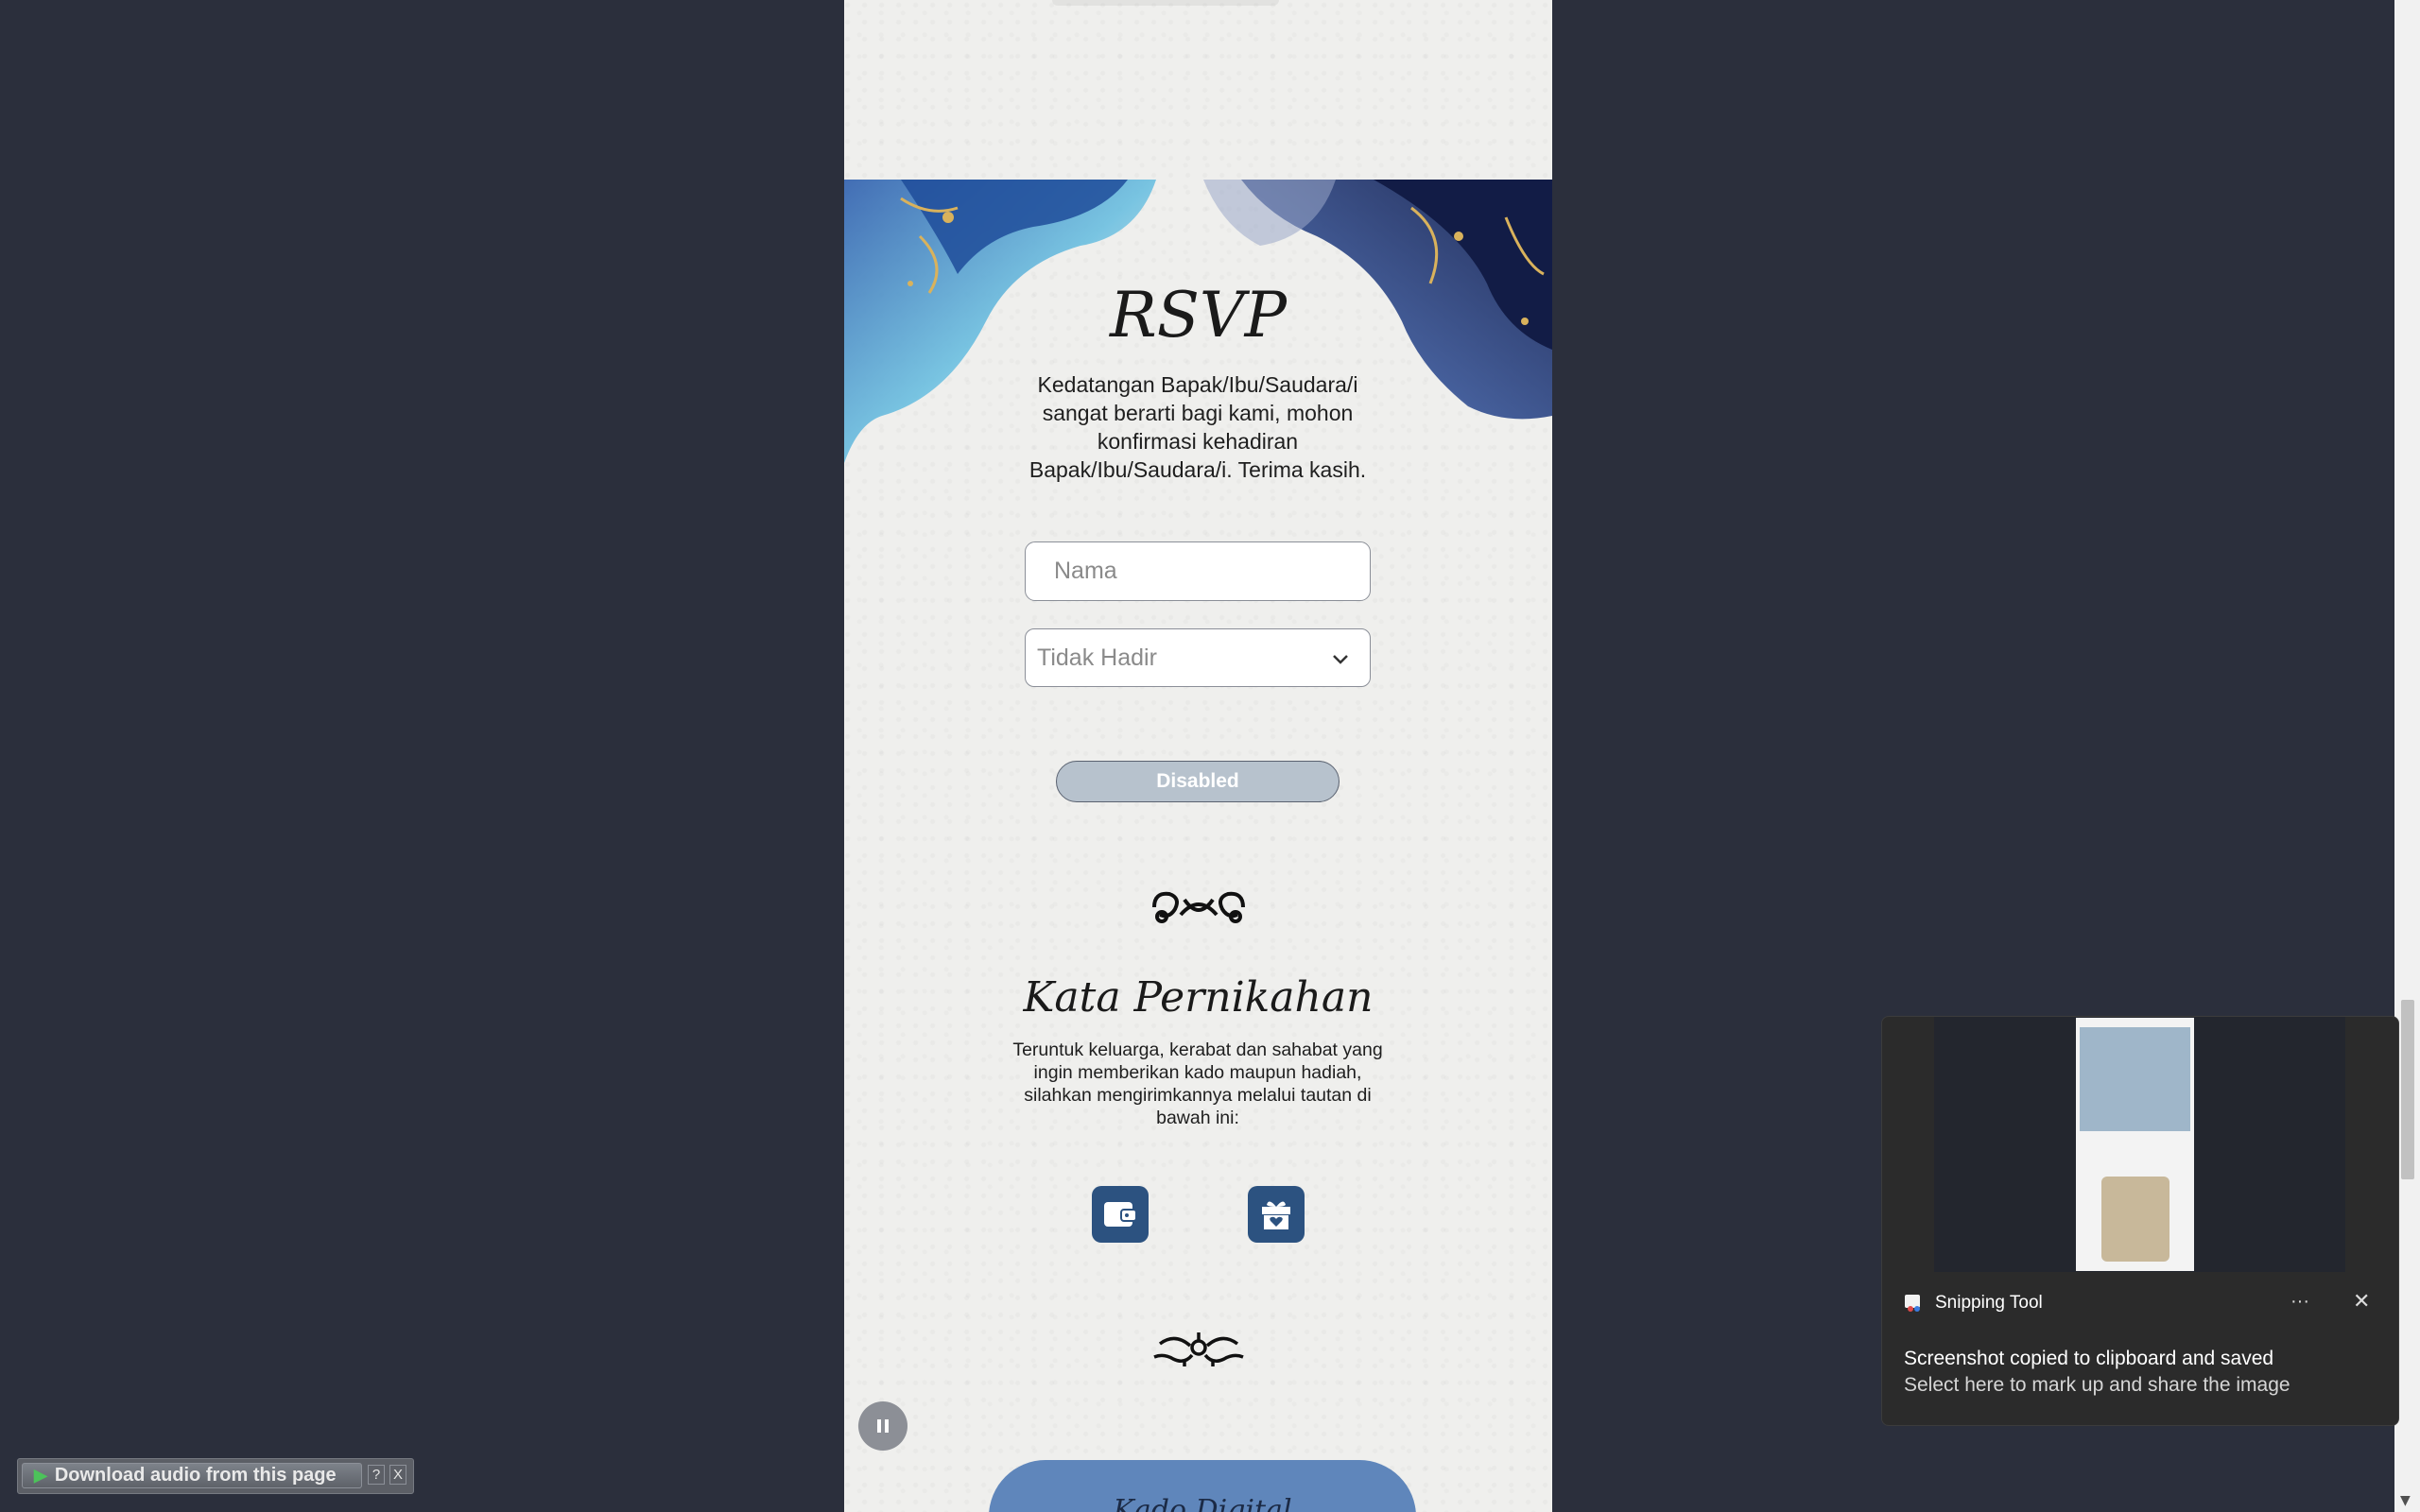 This screenshot has width=2420, height=1512. Describe the element at coordinates (2135, 1079) in the screenshot. I see `preview-map` at that location.